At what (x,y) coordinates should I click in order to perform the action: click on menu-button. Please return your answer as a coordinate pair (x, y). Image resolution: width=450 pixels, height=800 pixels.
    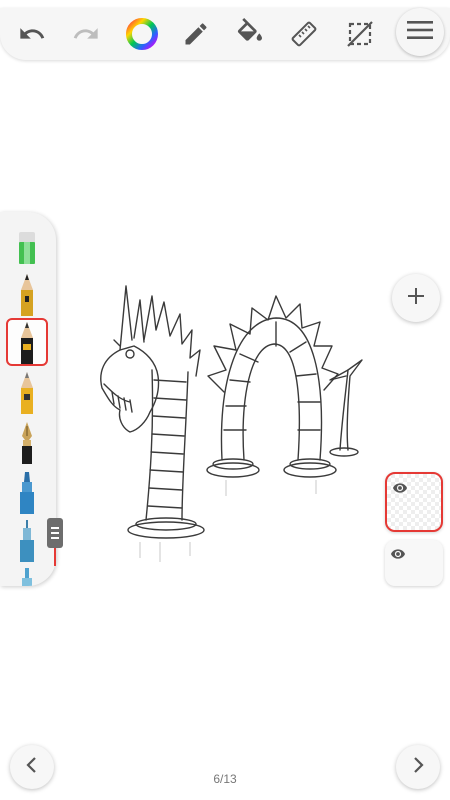
    Looking at the image, I should click on (420, 32).